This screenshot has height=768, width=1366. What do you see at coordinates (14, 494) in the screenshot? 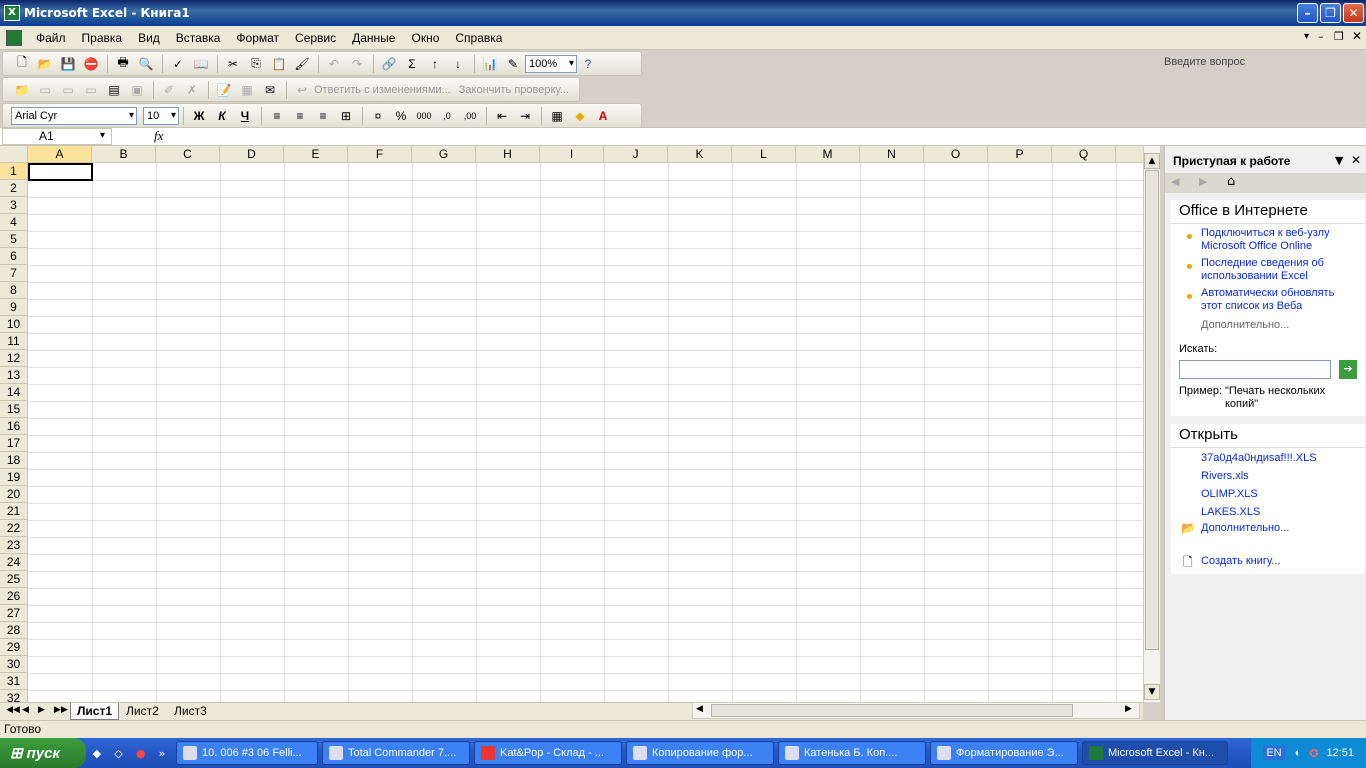
I see `row-header: 20` at bounding box center [14, 494].